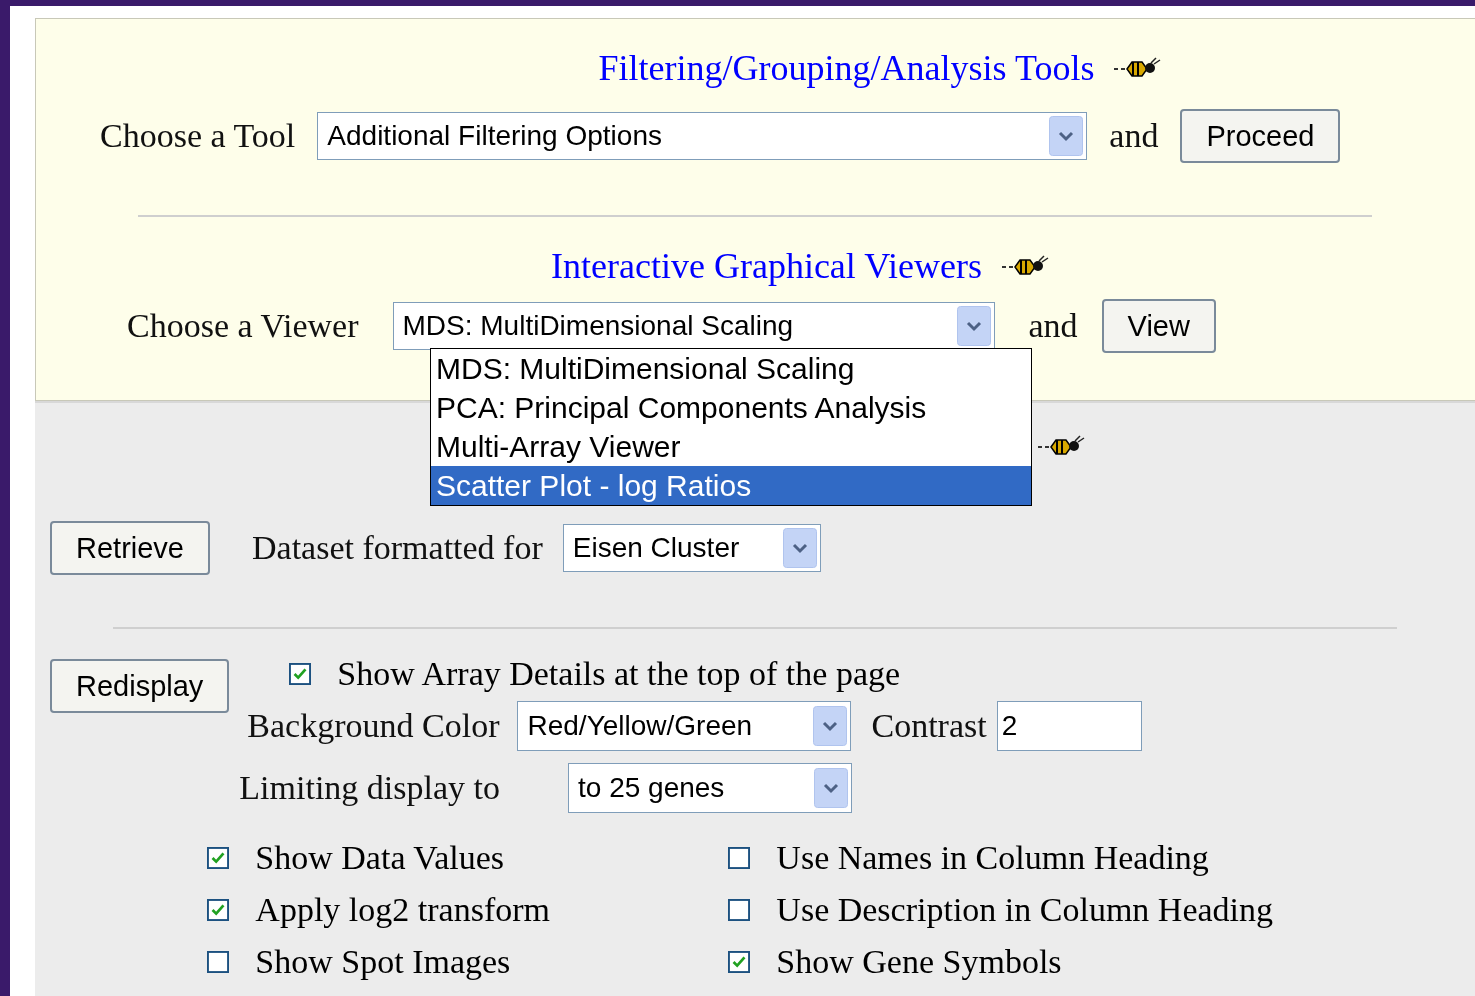 The image size is (1475, 996). What do you see at coordinates (693, 326) in the screenshot?
I see `viewer-select: MDS: MultiDimensional Scaling` at bounding box center [693, 326].